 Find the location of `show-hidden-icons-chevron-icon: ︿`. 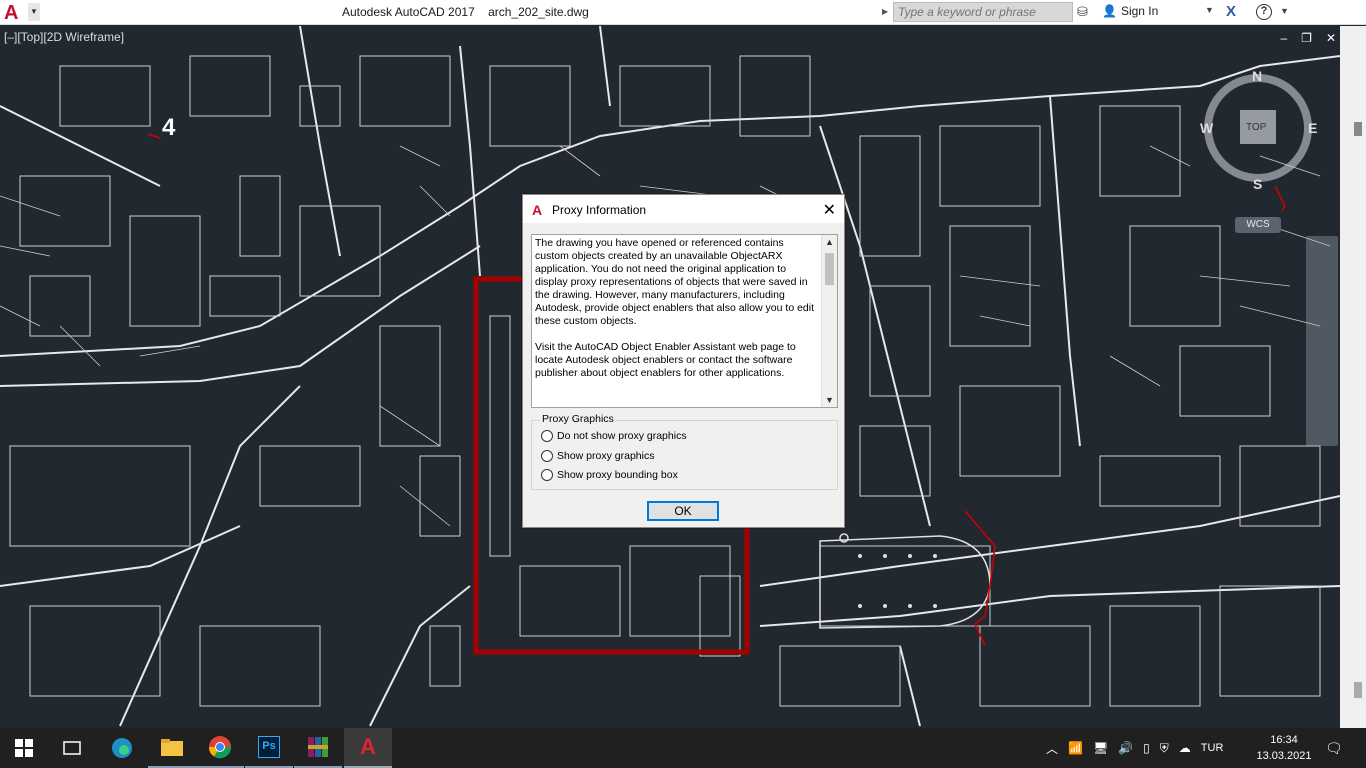

show-hidden-icons-chevron-icon: ︿ is located at coordinates (1052, 748).